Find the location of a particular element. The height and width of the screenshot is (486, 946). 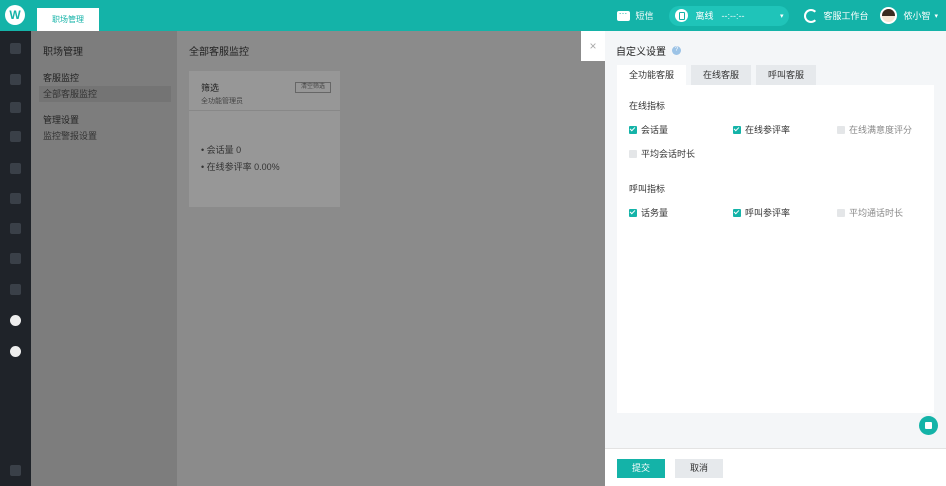

group-title-call: 呼叫指标 is located at coordinates (647, 189).